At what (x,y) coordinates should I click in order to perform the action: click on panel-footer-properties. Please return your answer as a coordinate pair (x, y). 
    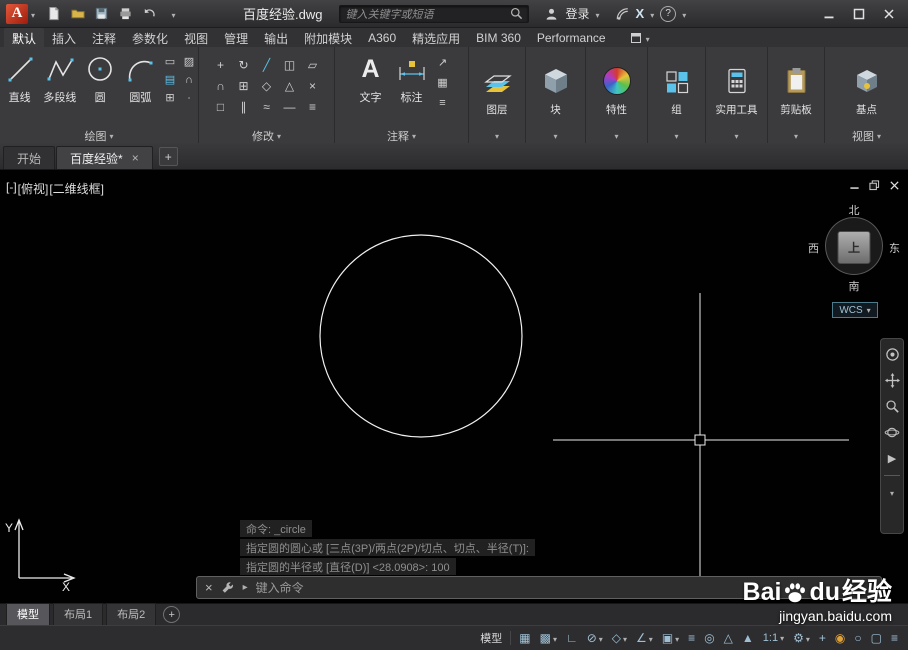
    Looking at the image, I should click on (616, 135).